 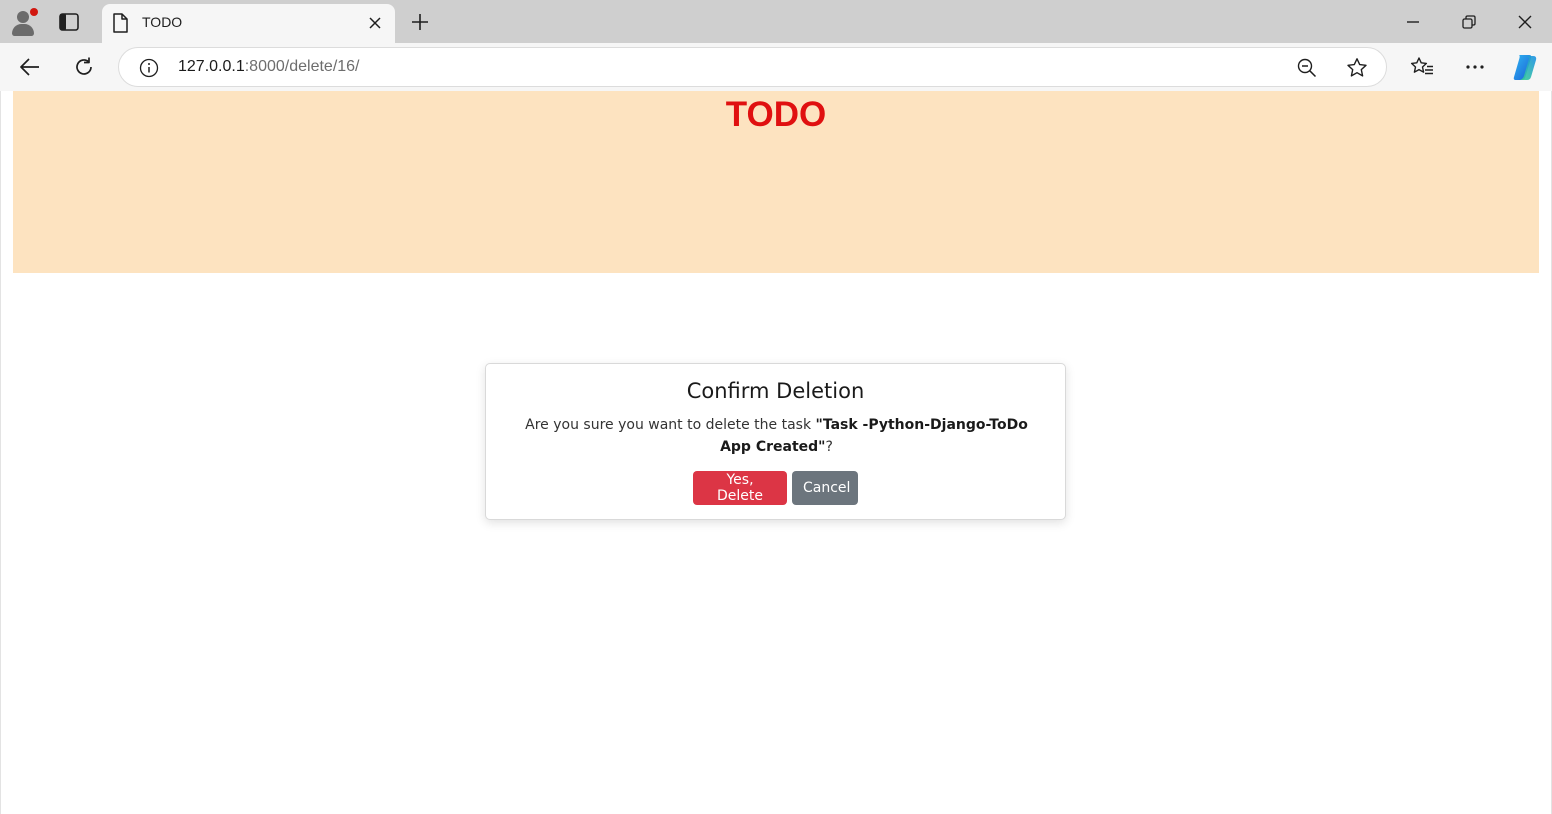 What do you see at coordinates (162, 22) in the screenshot?
I see `tab-title: TODO` at bounding box center [162, 22].